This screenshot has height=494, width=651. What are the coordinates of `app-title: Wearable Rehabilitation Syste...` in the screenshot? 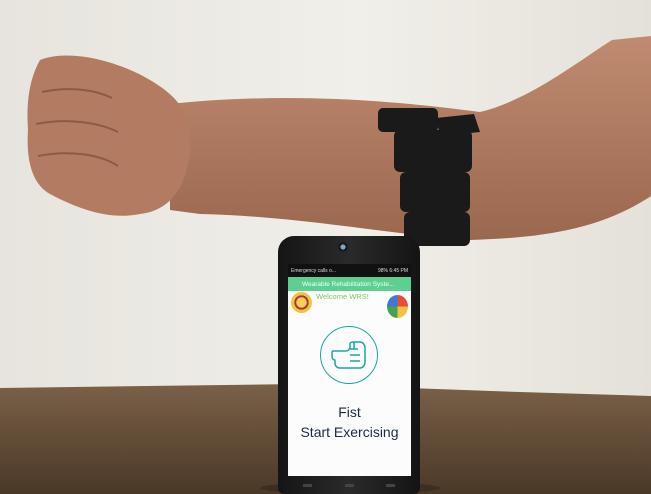 It's located at (348, 284).